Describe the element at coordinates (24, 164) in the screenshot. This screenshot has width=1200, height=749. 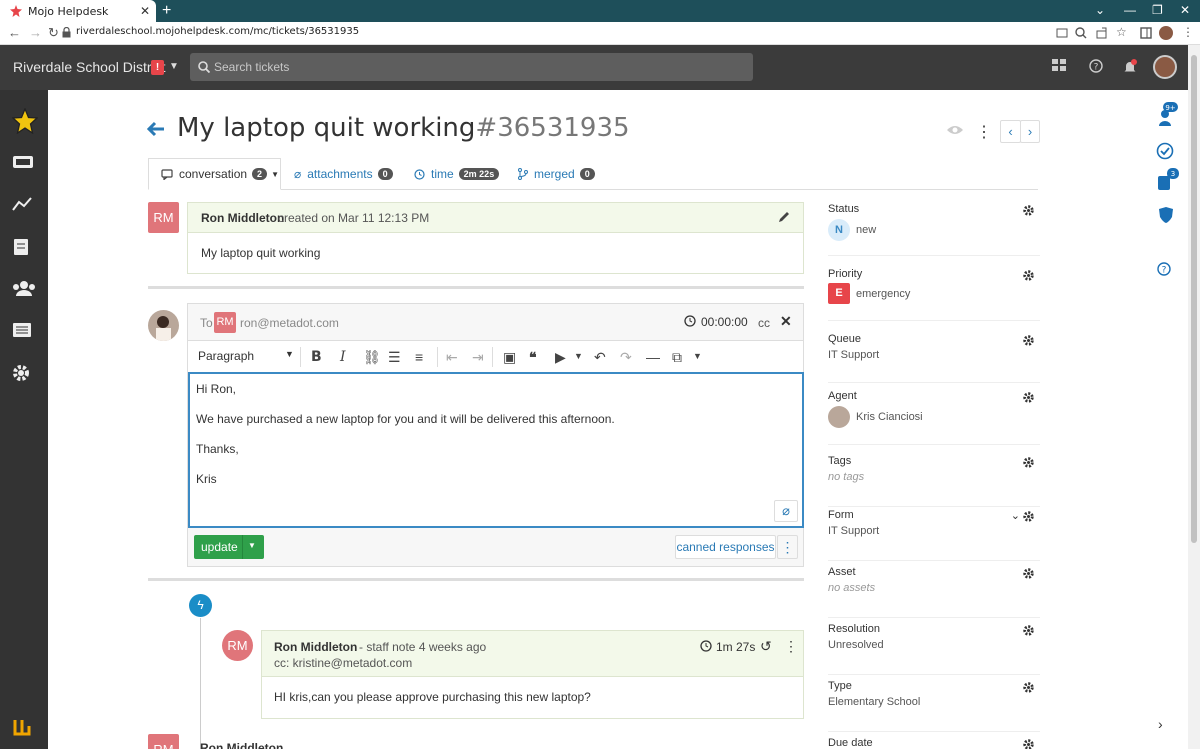
I see `tickets-icon` at that location.